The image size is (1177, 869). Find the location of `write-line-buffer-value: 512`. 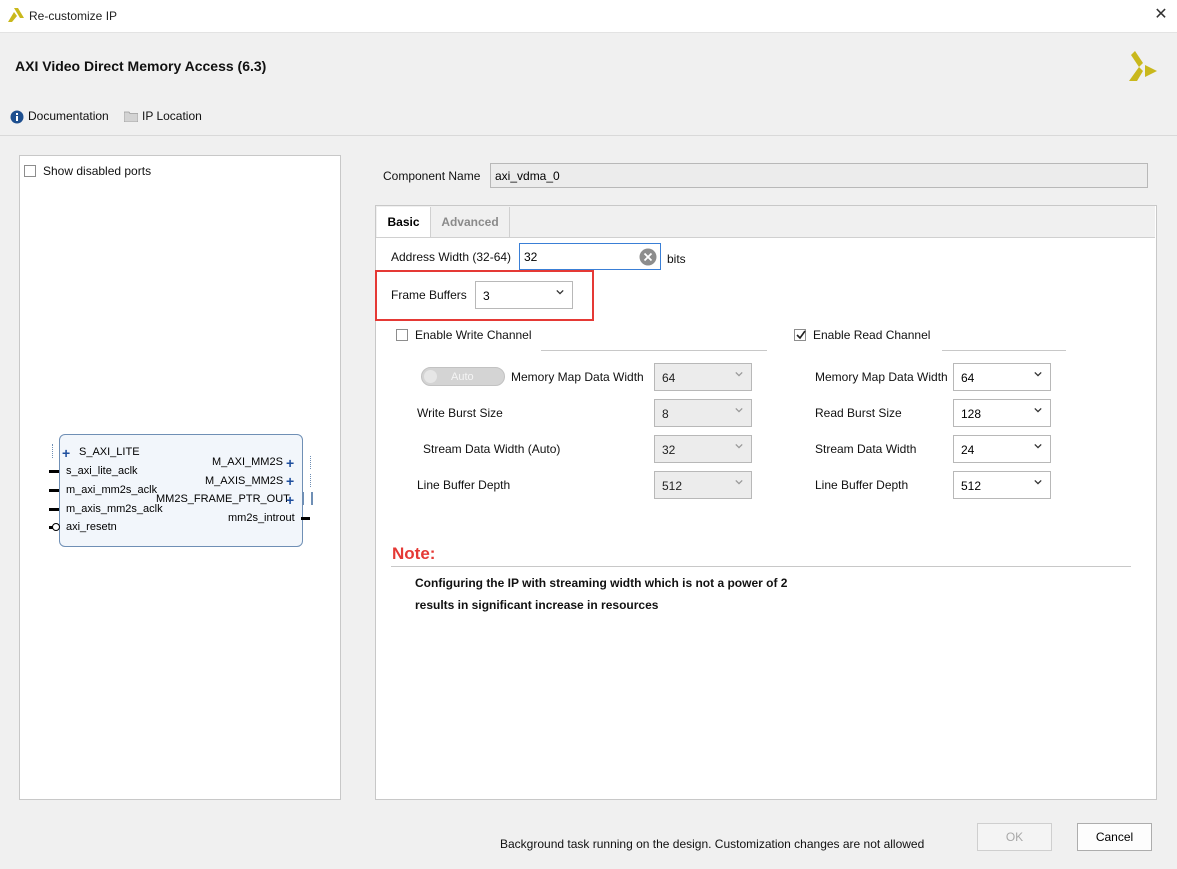

write-line-buffer-value: 512 is located at coordinates (672, 486).